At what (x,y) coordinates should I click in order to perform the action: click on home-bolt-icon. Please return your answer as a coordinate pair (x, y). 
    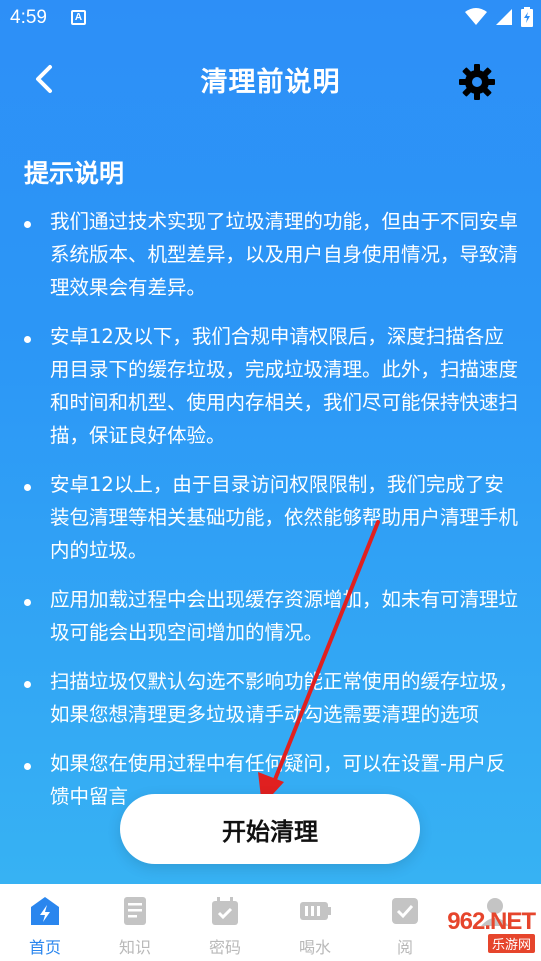
    Looking at the image, I should click on (45, 911).